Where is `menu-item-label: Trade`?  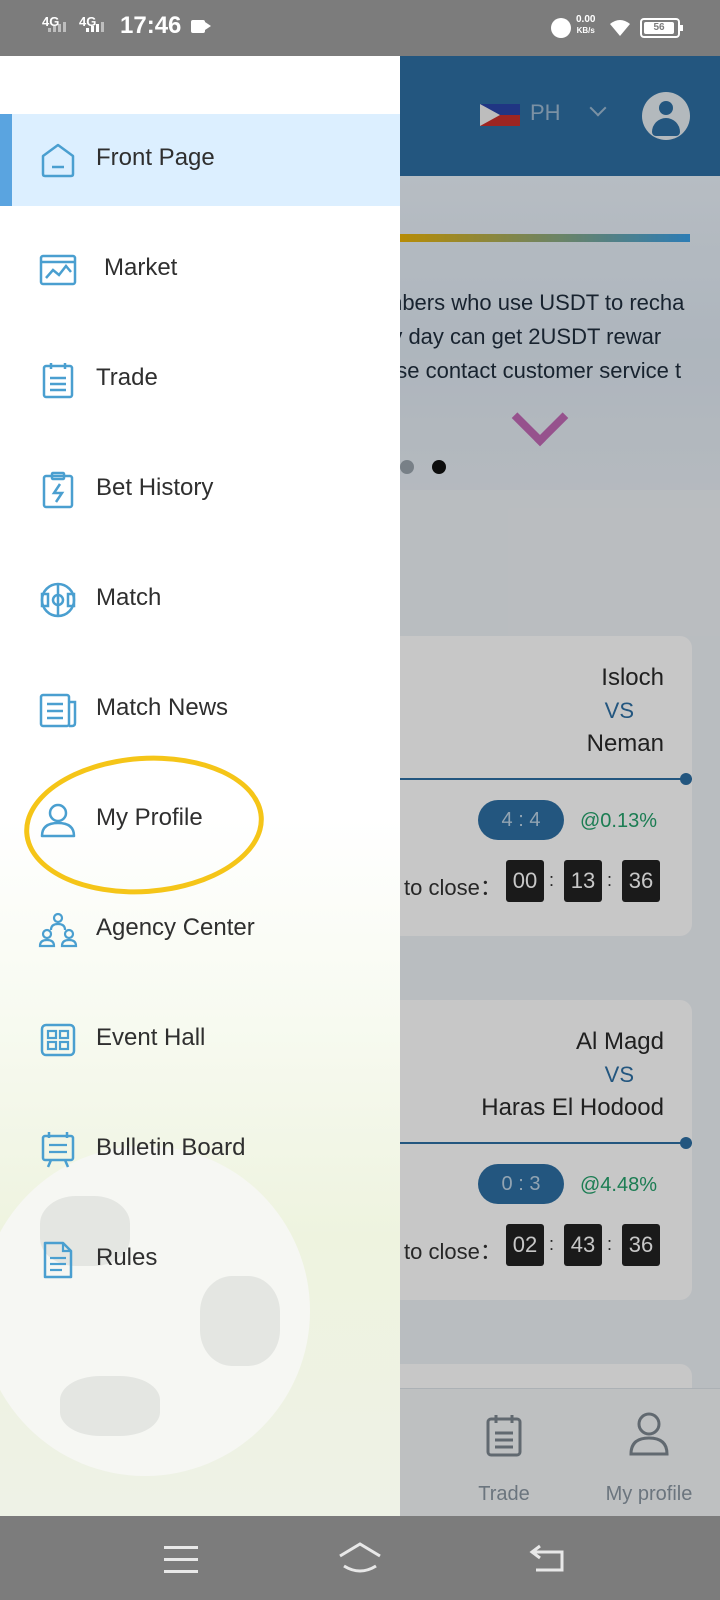 menu-item-label: Trade is located at coordinates (127, 377).